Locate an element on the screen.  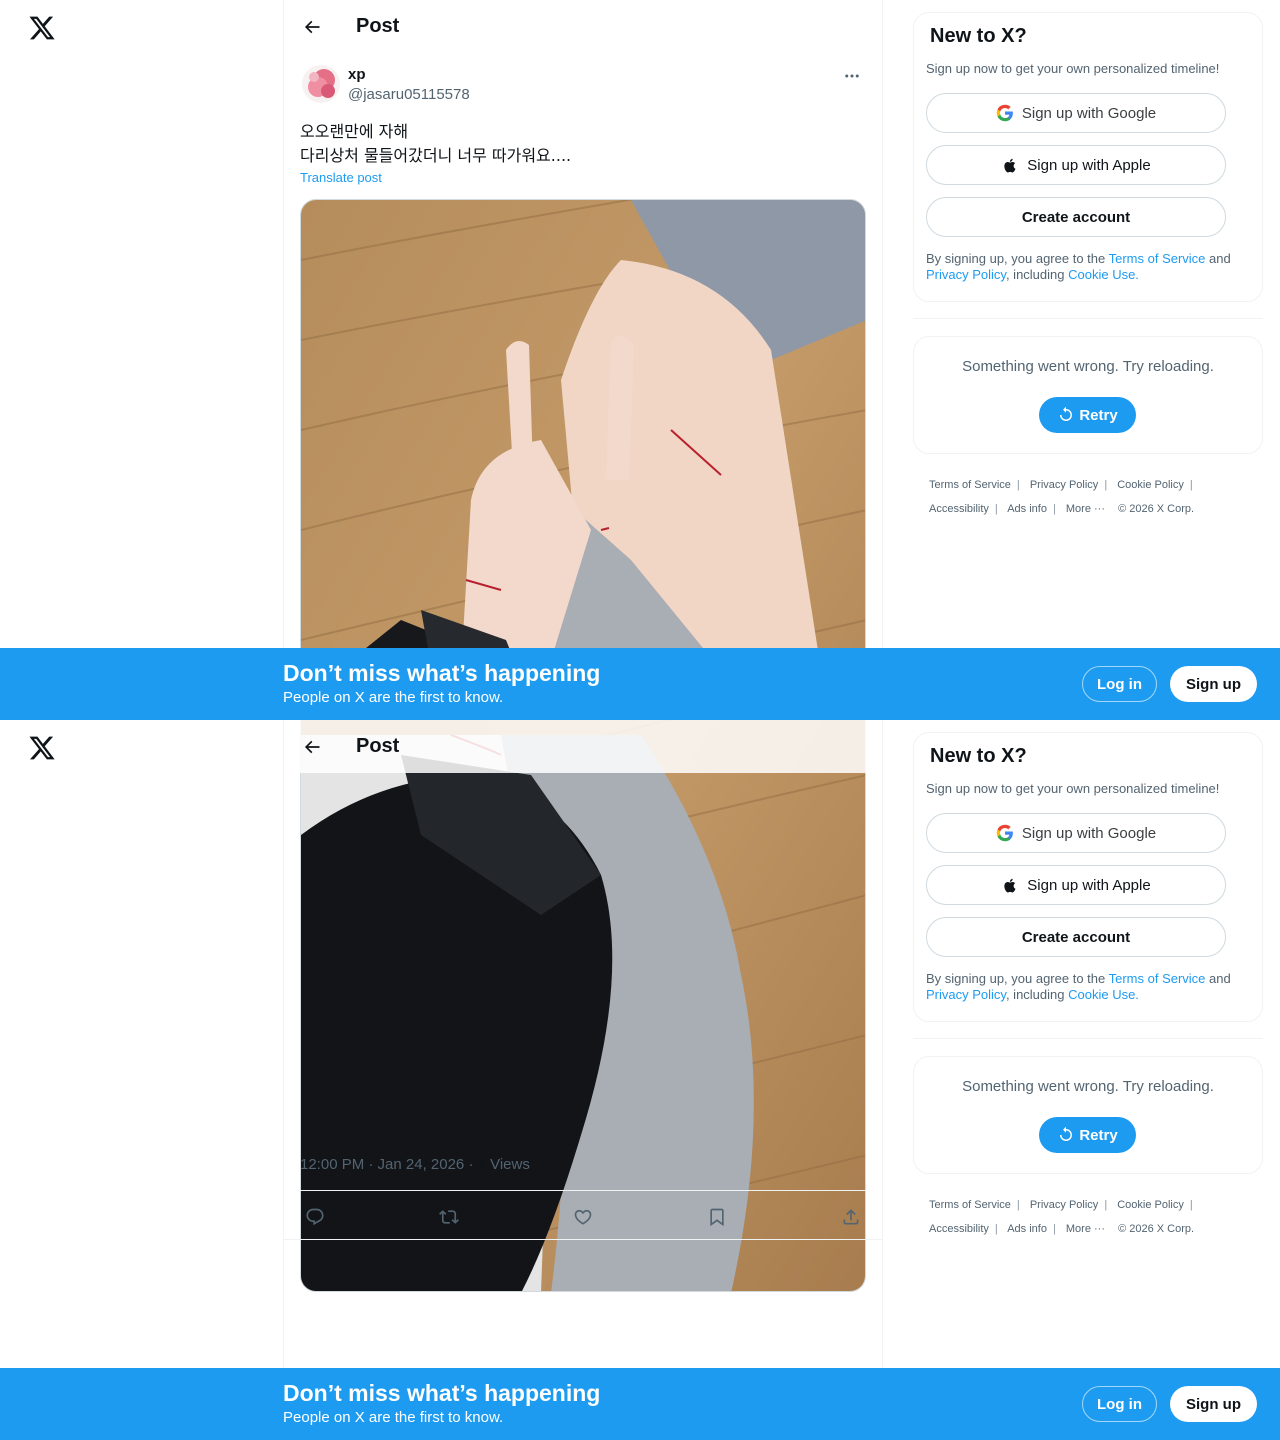
google-icon is located at coordinates (1005, 113).